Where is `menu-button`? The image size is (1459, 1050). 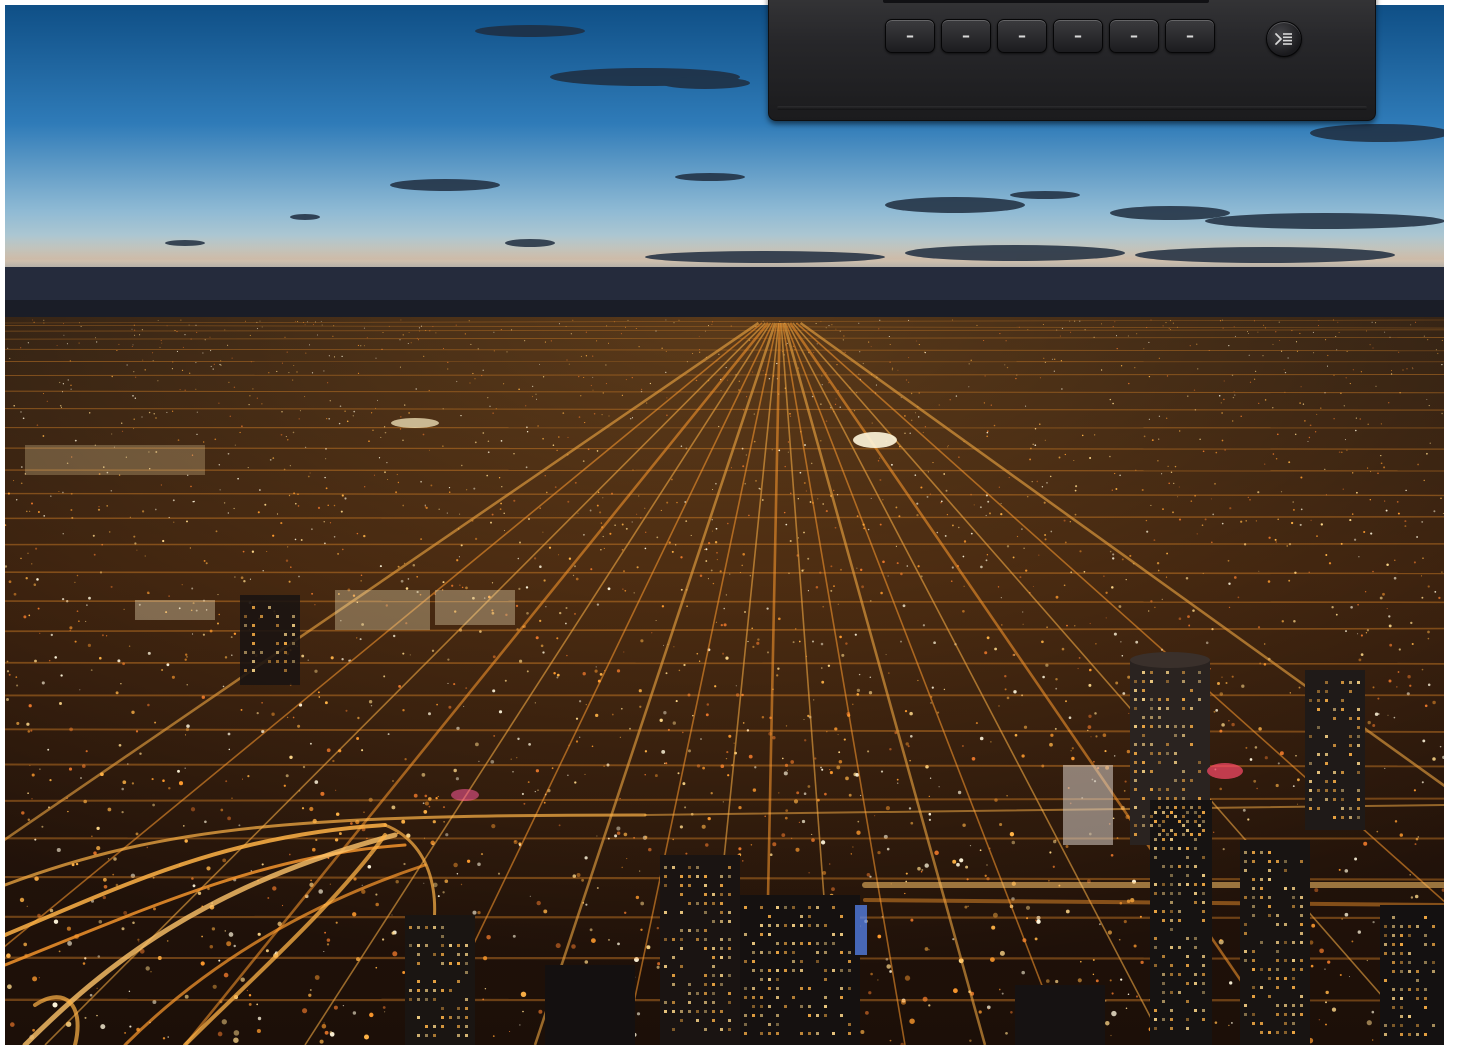
menu-button is located at coordinates (1284, 39).